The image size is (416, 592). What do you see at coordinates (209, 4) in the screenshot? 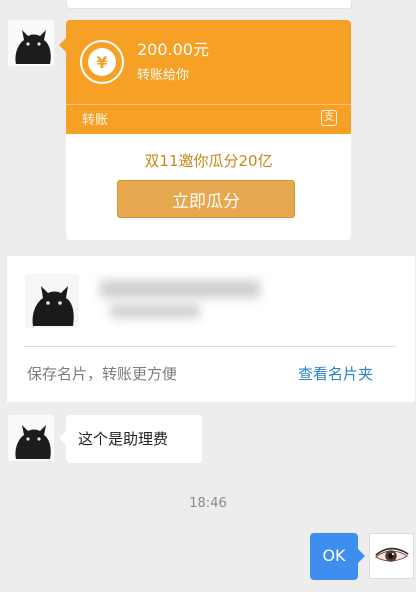
I see `previous-message-bubble` at bounding box center [209, 4].